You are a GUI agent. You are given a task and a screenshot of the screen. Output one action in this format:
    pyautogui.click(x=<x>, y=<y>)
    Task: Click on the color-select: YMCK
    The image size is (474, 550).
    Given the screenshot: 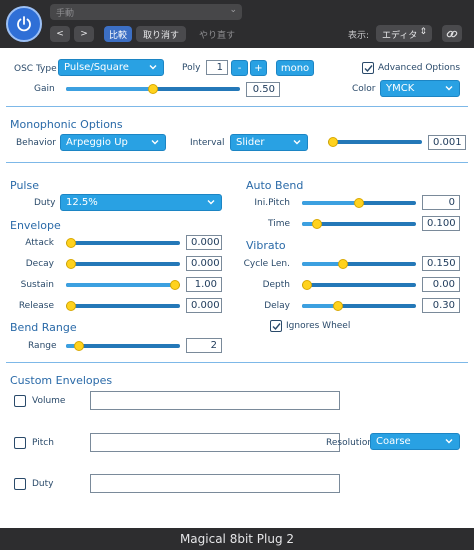 What is the action you would take?
    pyautogui.click(x=420, y=88)
    